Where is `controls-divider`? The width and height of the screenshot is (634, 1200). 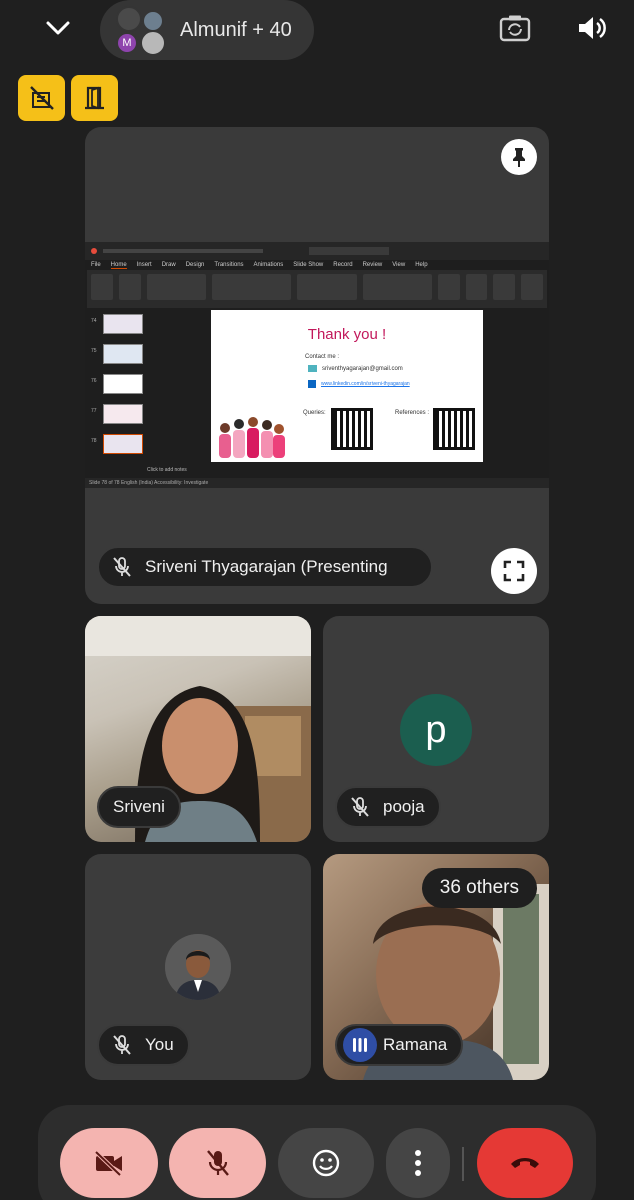
controls-divider is located at coordinates (463, 1164).